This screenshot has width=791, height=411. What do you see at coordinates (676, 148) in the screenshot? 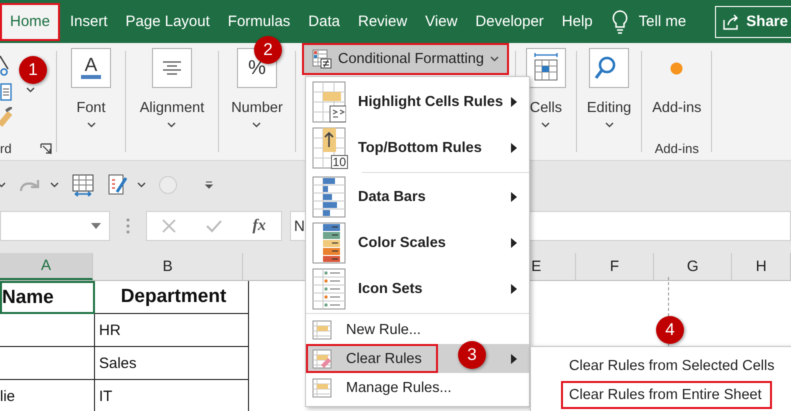
I see `group-label: Add-ins` at bounding box center [676, 148].